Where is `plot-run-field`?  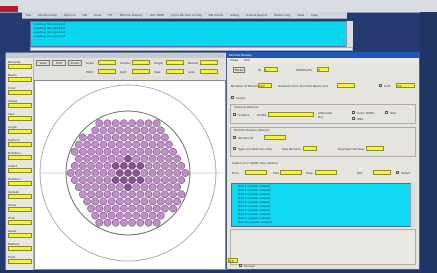
plot-run-field is located at coordinates (382, 172).